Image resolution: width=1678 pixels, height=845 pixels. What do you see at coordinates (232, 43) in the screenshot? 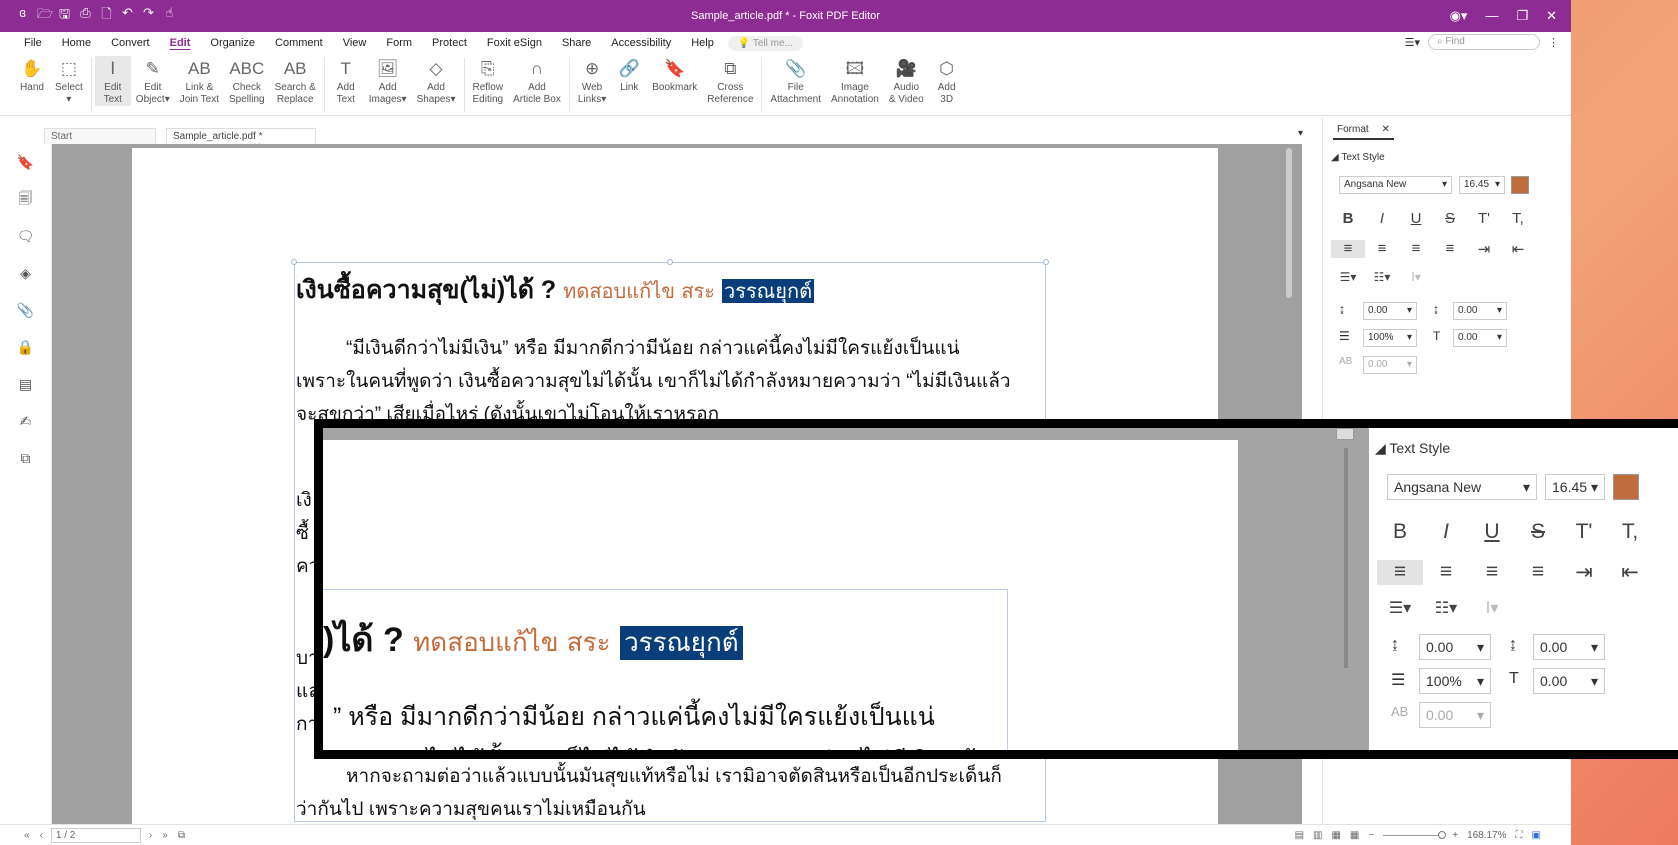
I see `menu-organize: Organize` at bounding box center [232, 43].